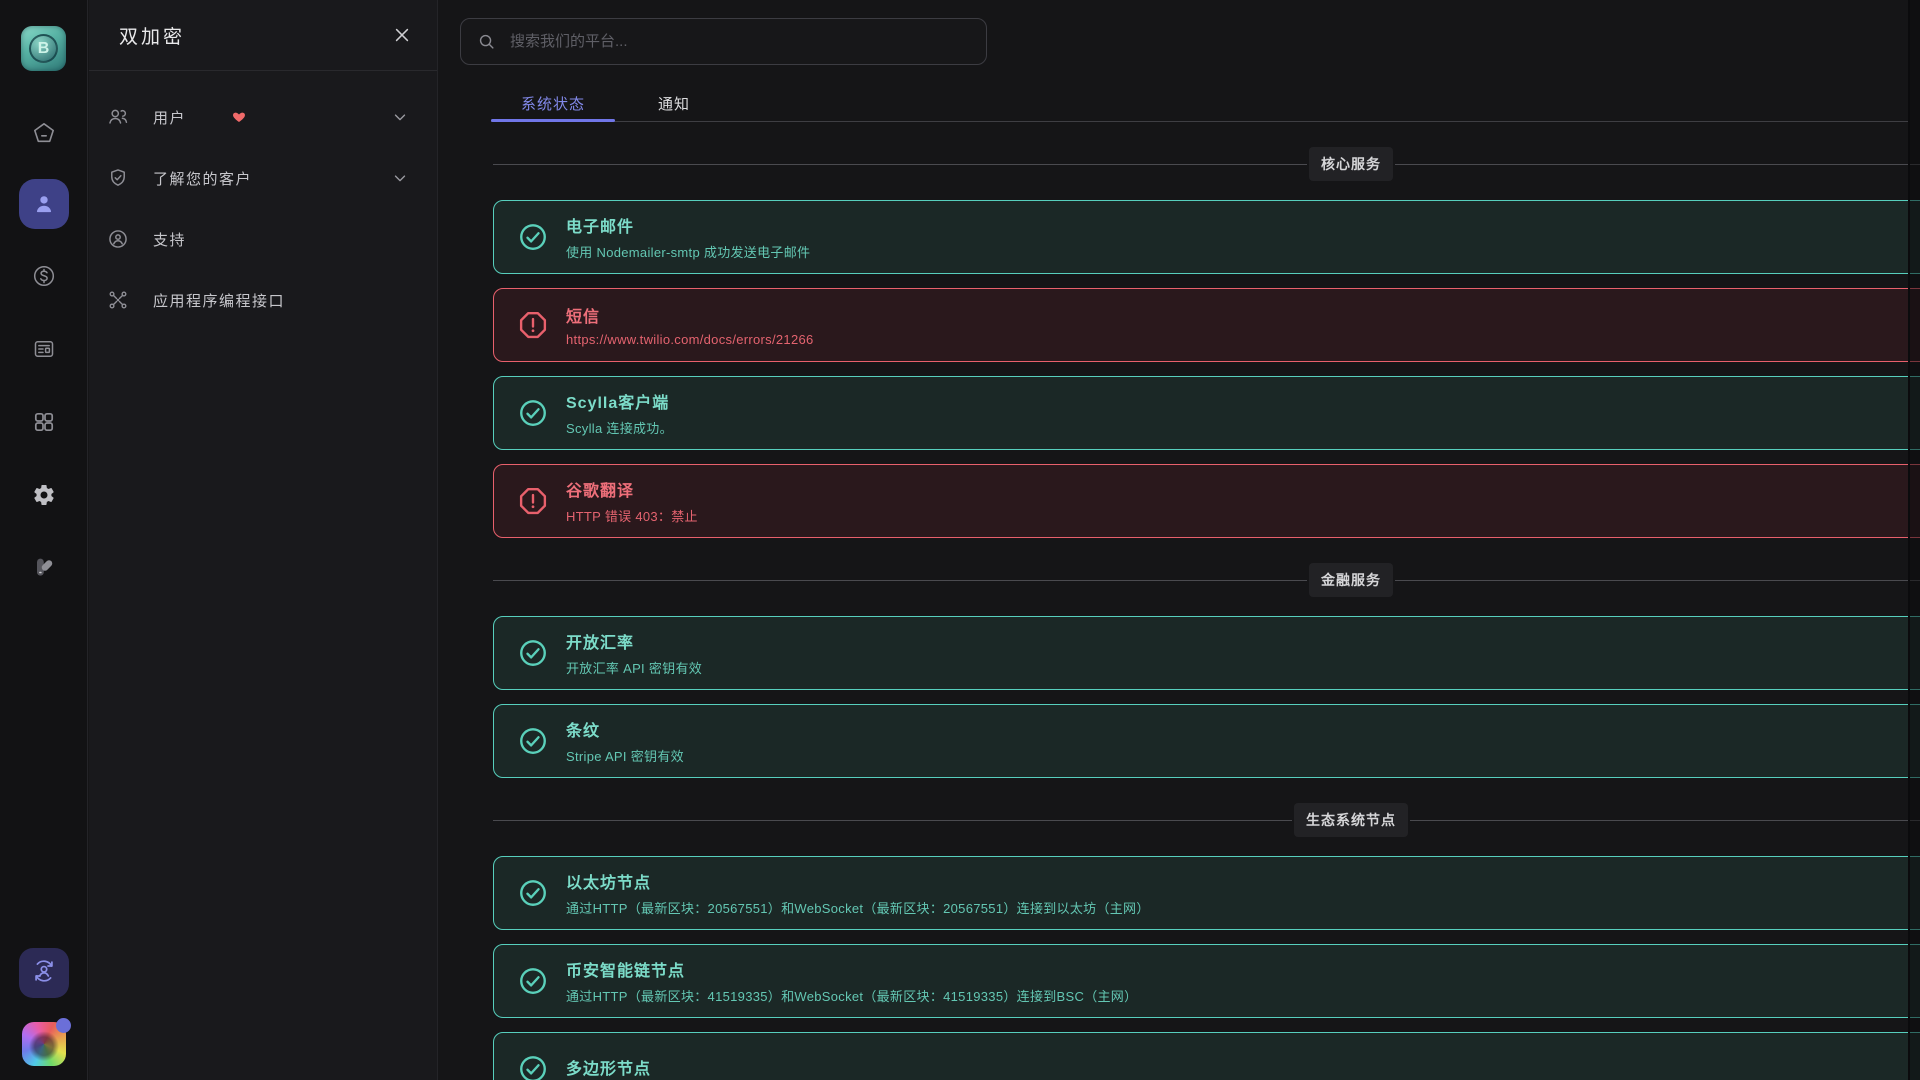  I want to click on sidebar-header: 双加密, so click(263, 35).